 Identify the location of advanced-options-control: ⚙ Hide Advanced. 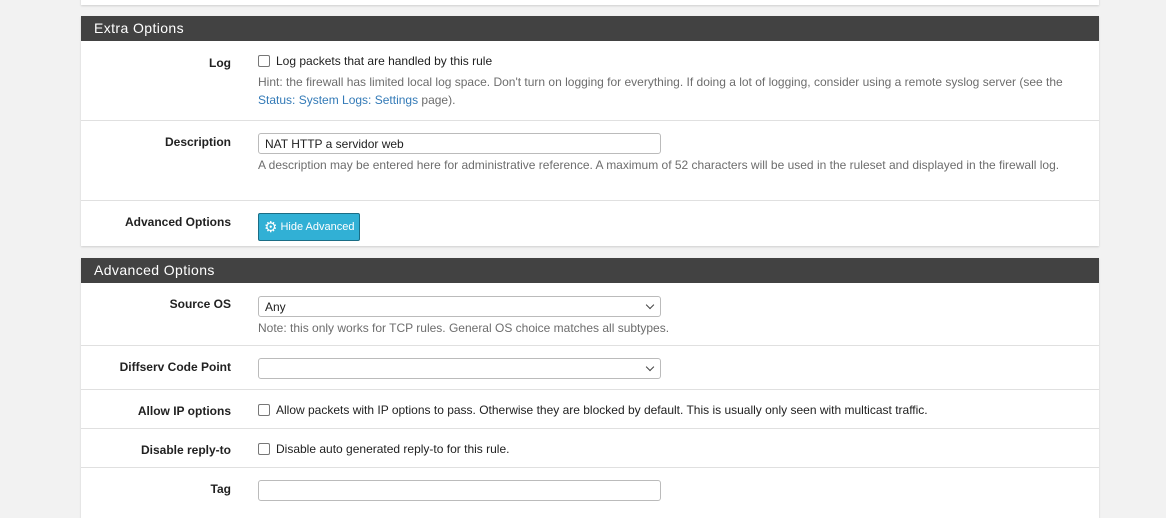
(670, 227).